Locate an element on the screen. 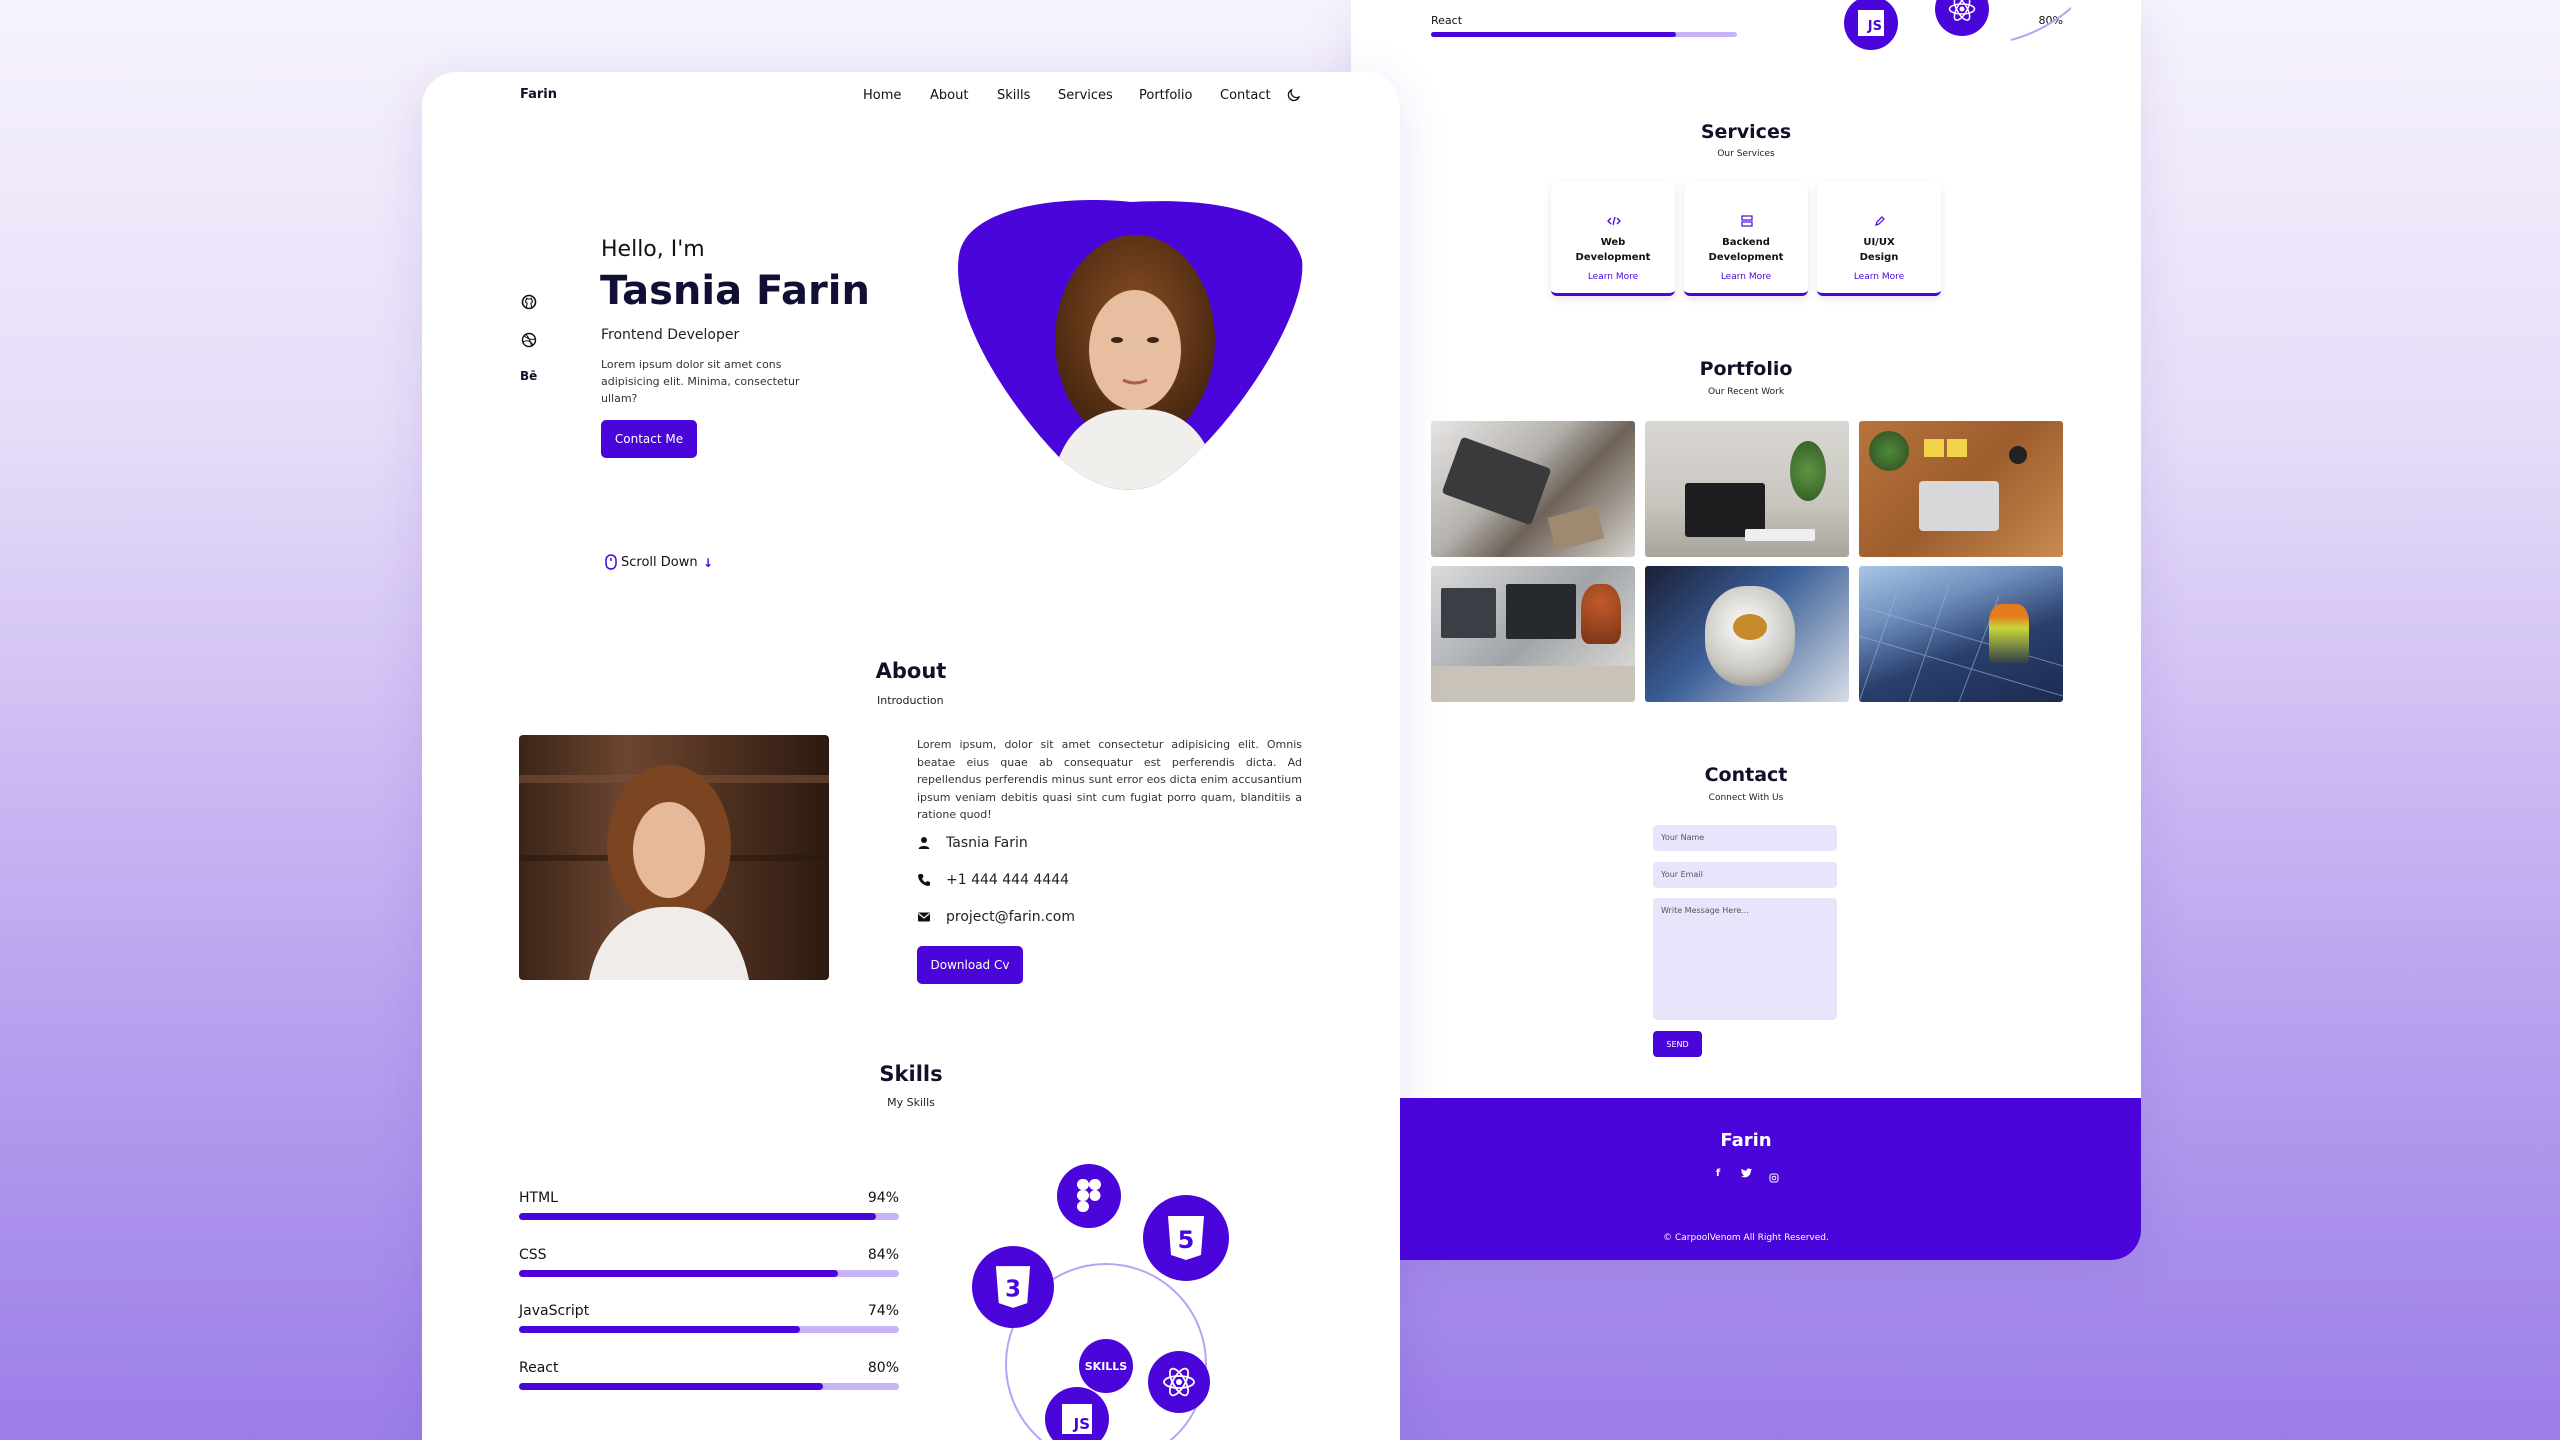  skill-percent: 84% is located at coordinates (883, 1255).